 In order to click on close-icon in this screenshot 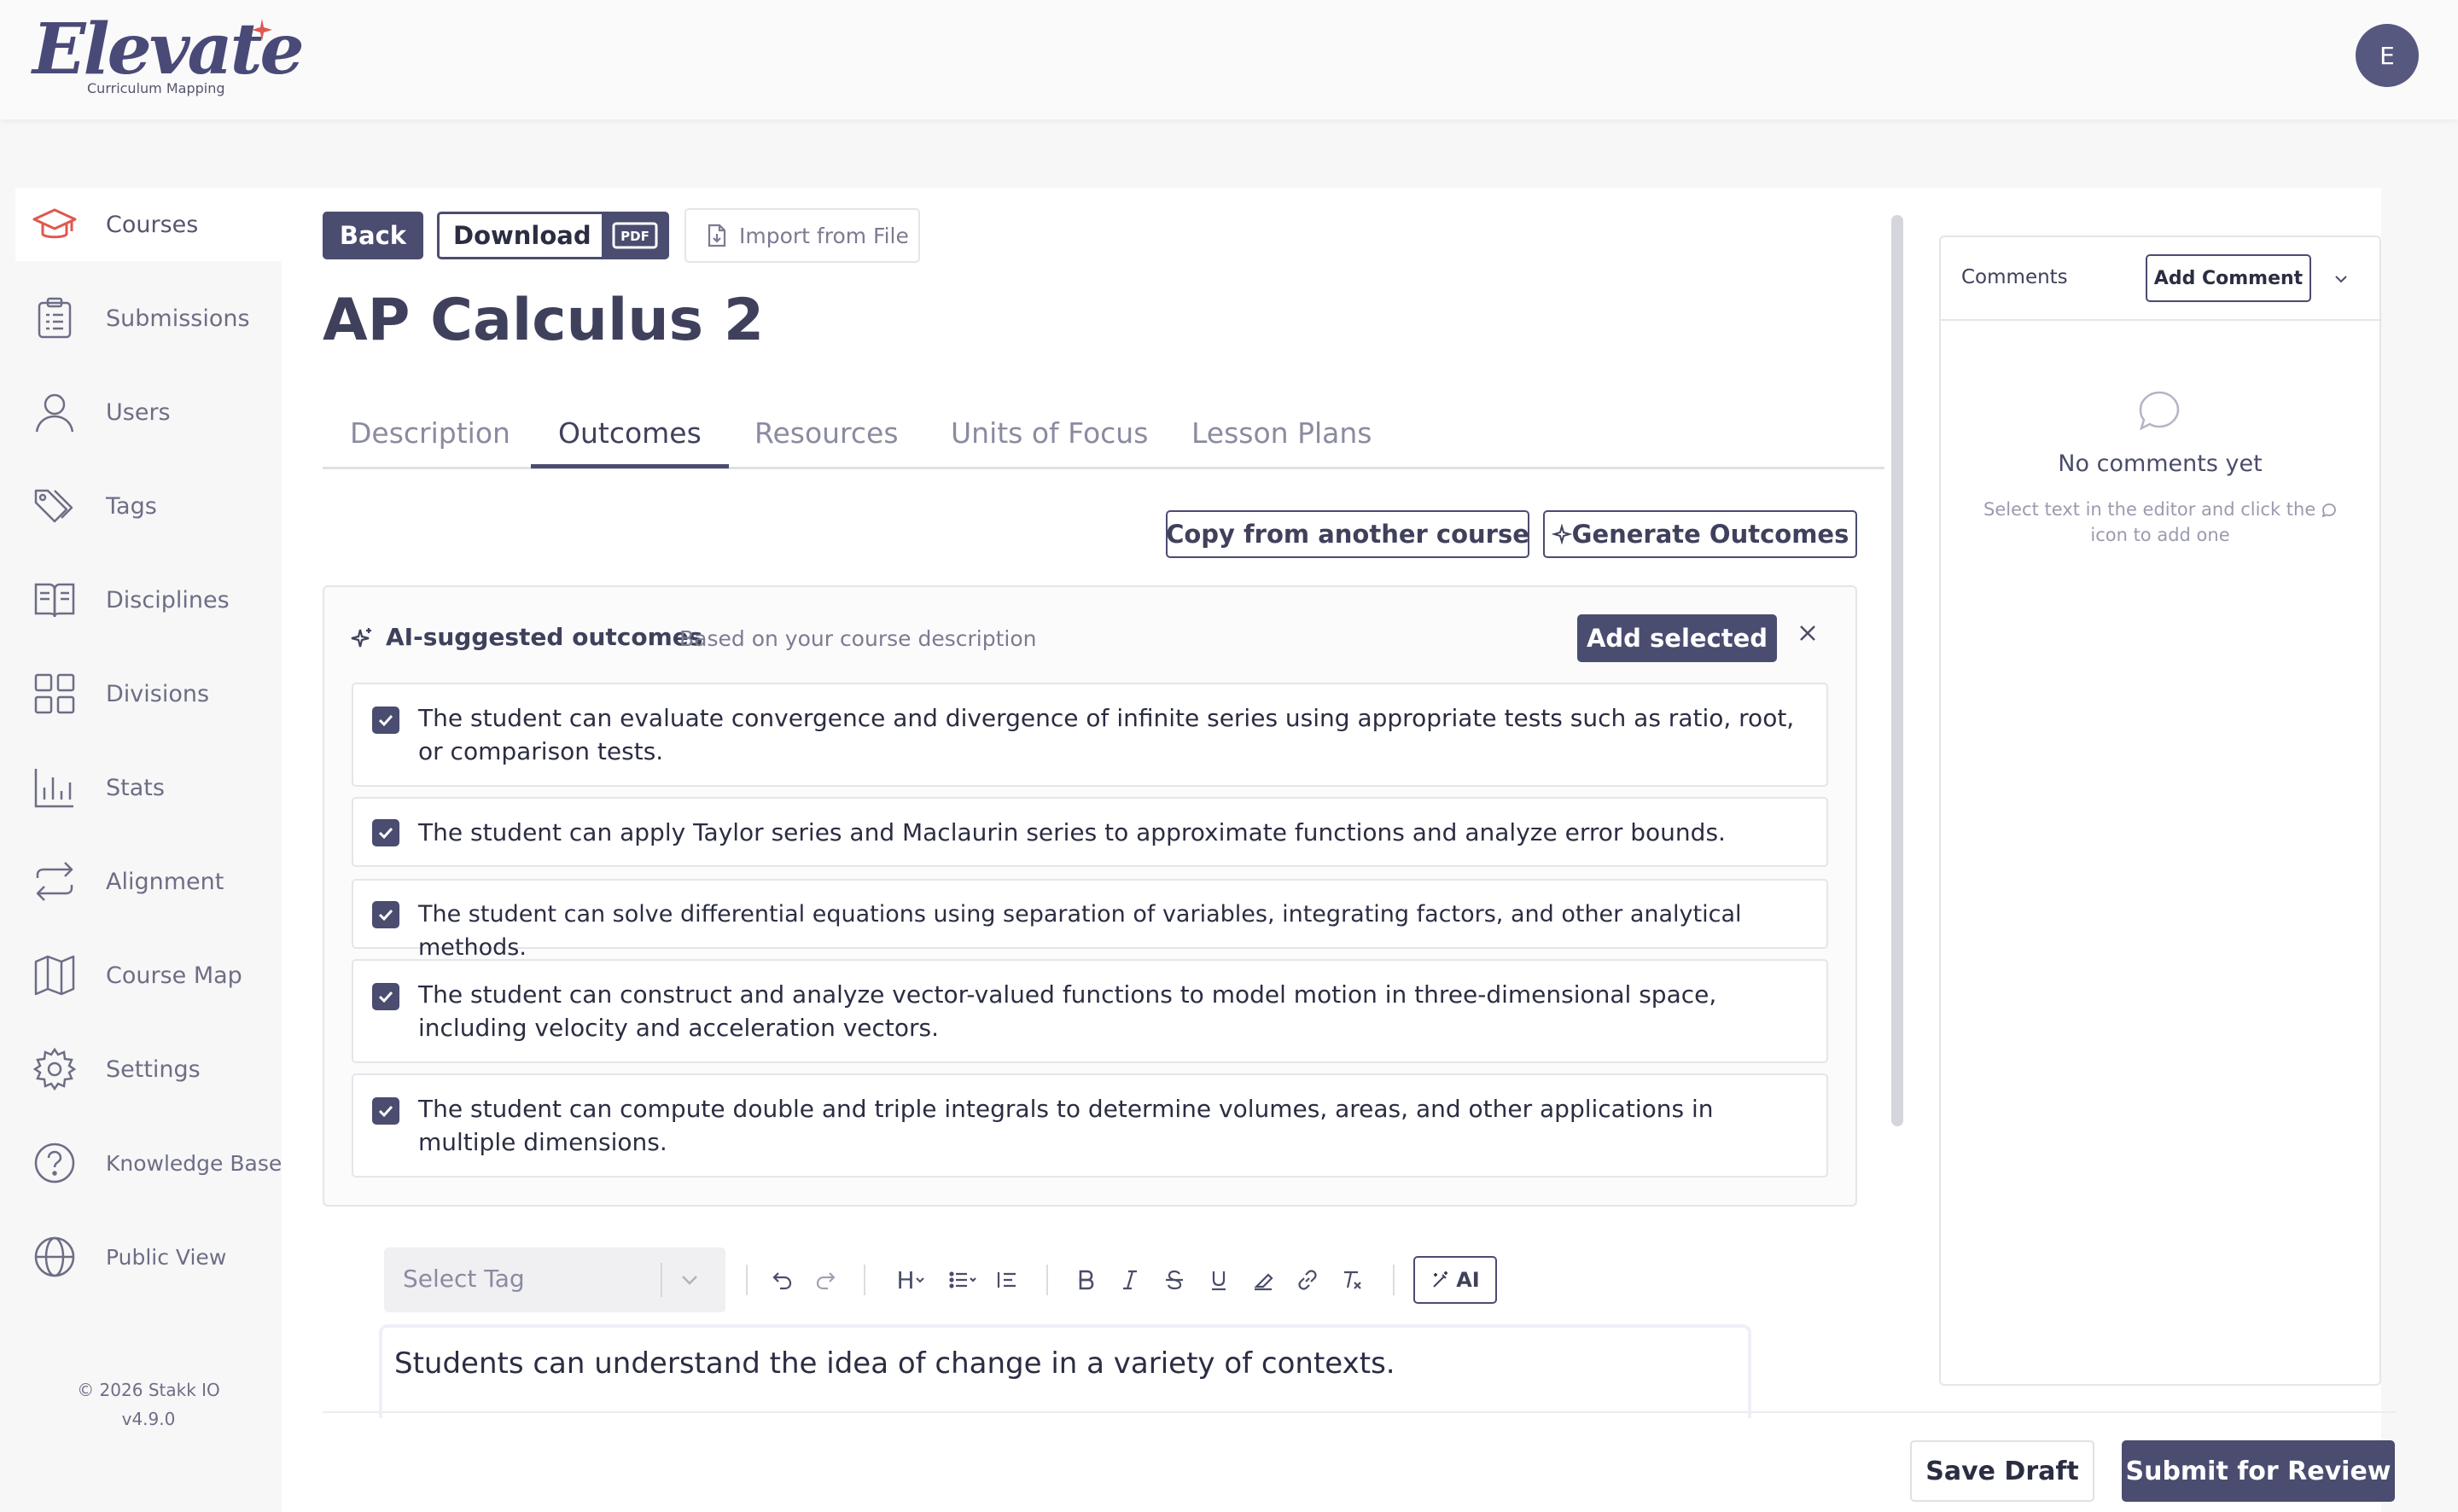, I will do `click(1807, 633)`.